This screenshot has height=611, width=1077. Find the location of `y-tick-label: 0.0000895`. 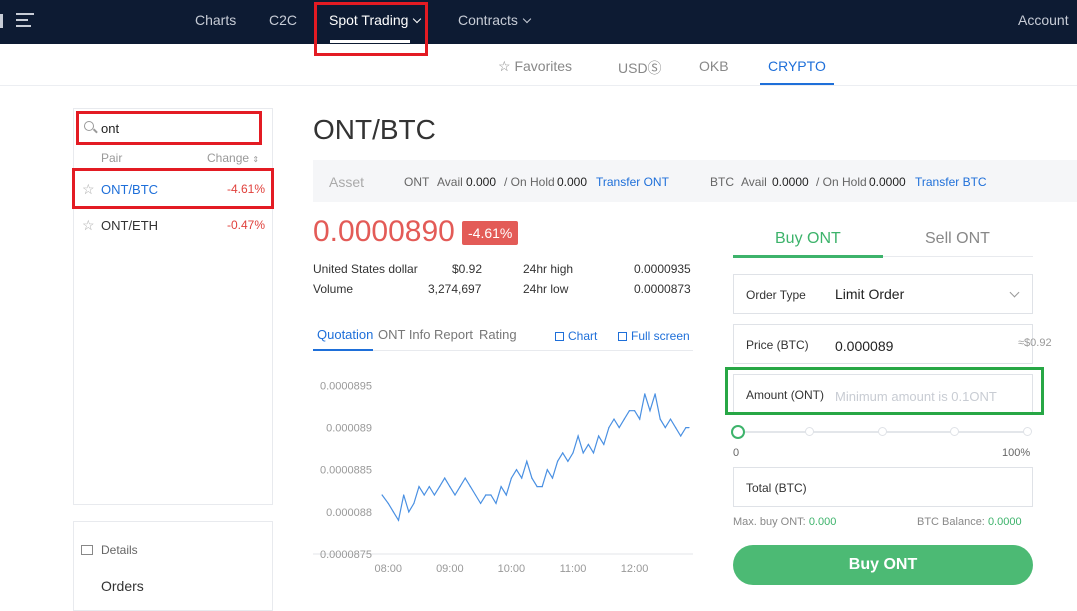

y-tick-label: 0.0000895 is located at coordinates (346, 386).